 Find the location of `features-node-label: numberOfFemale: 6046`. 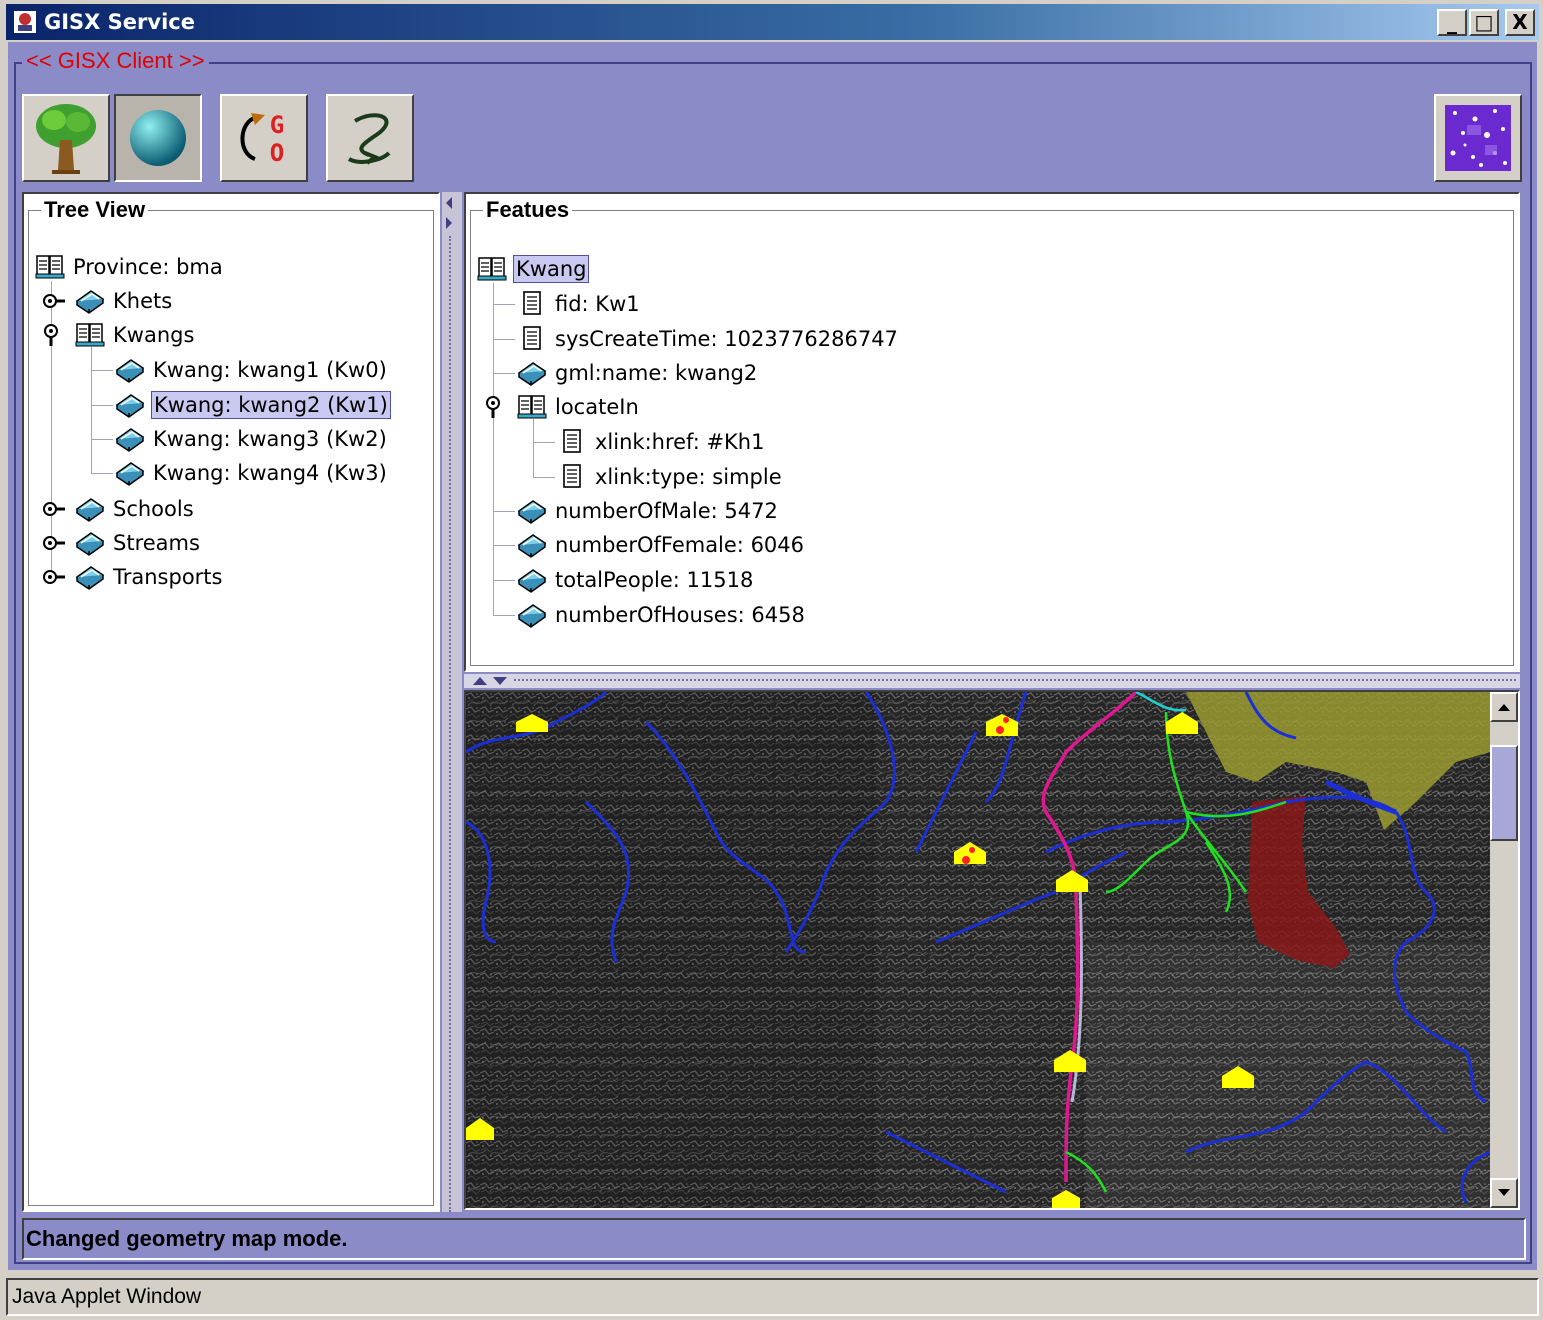

features-node-label: numberOfFemale: 6046 is located at coordinates (679, 545).